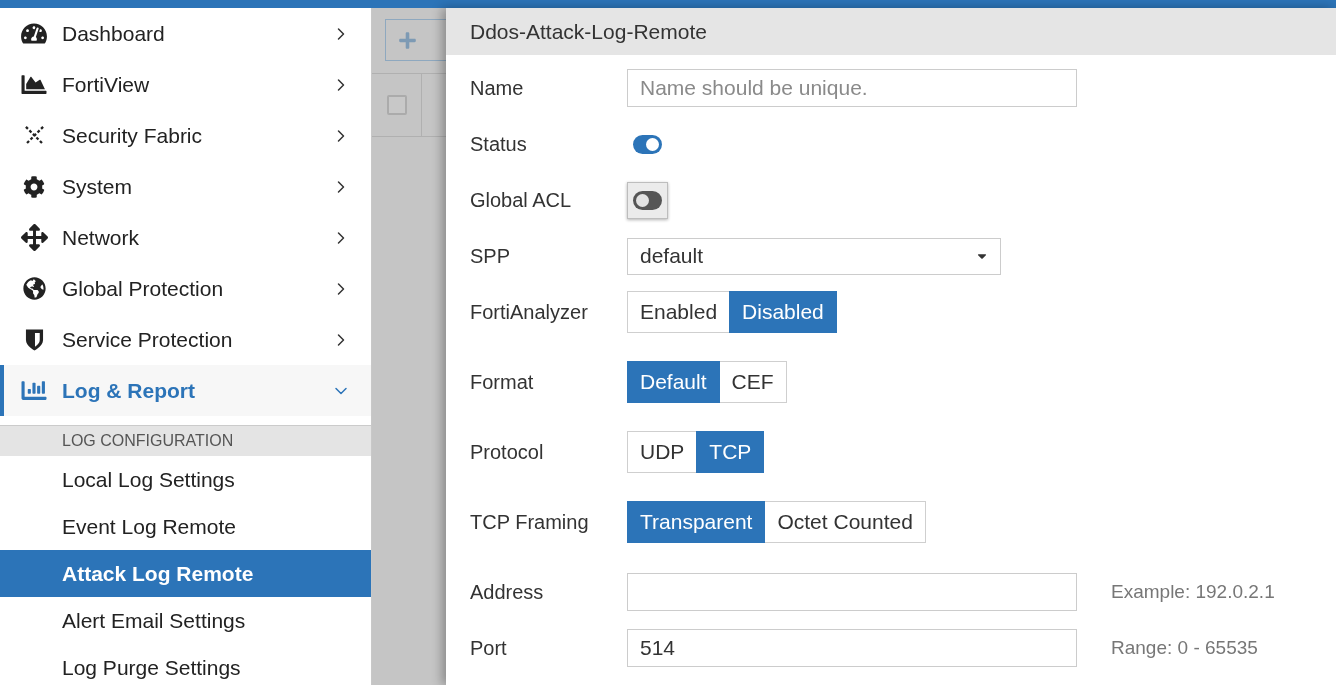 The image size is (1336, 685). Describe the element at coordinates (730, 452) in the screenshot. I see `segment-option: TCP` at that location.